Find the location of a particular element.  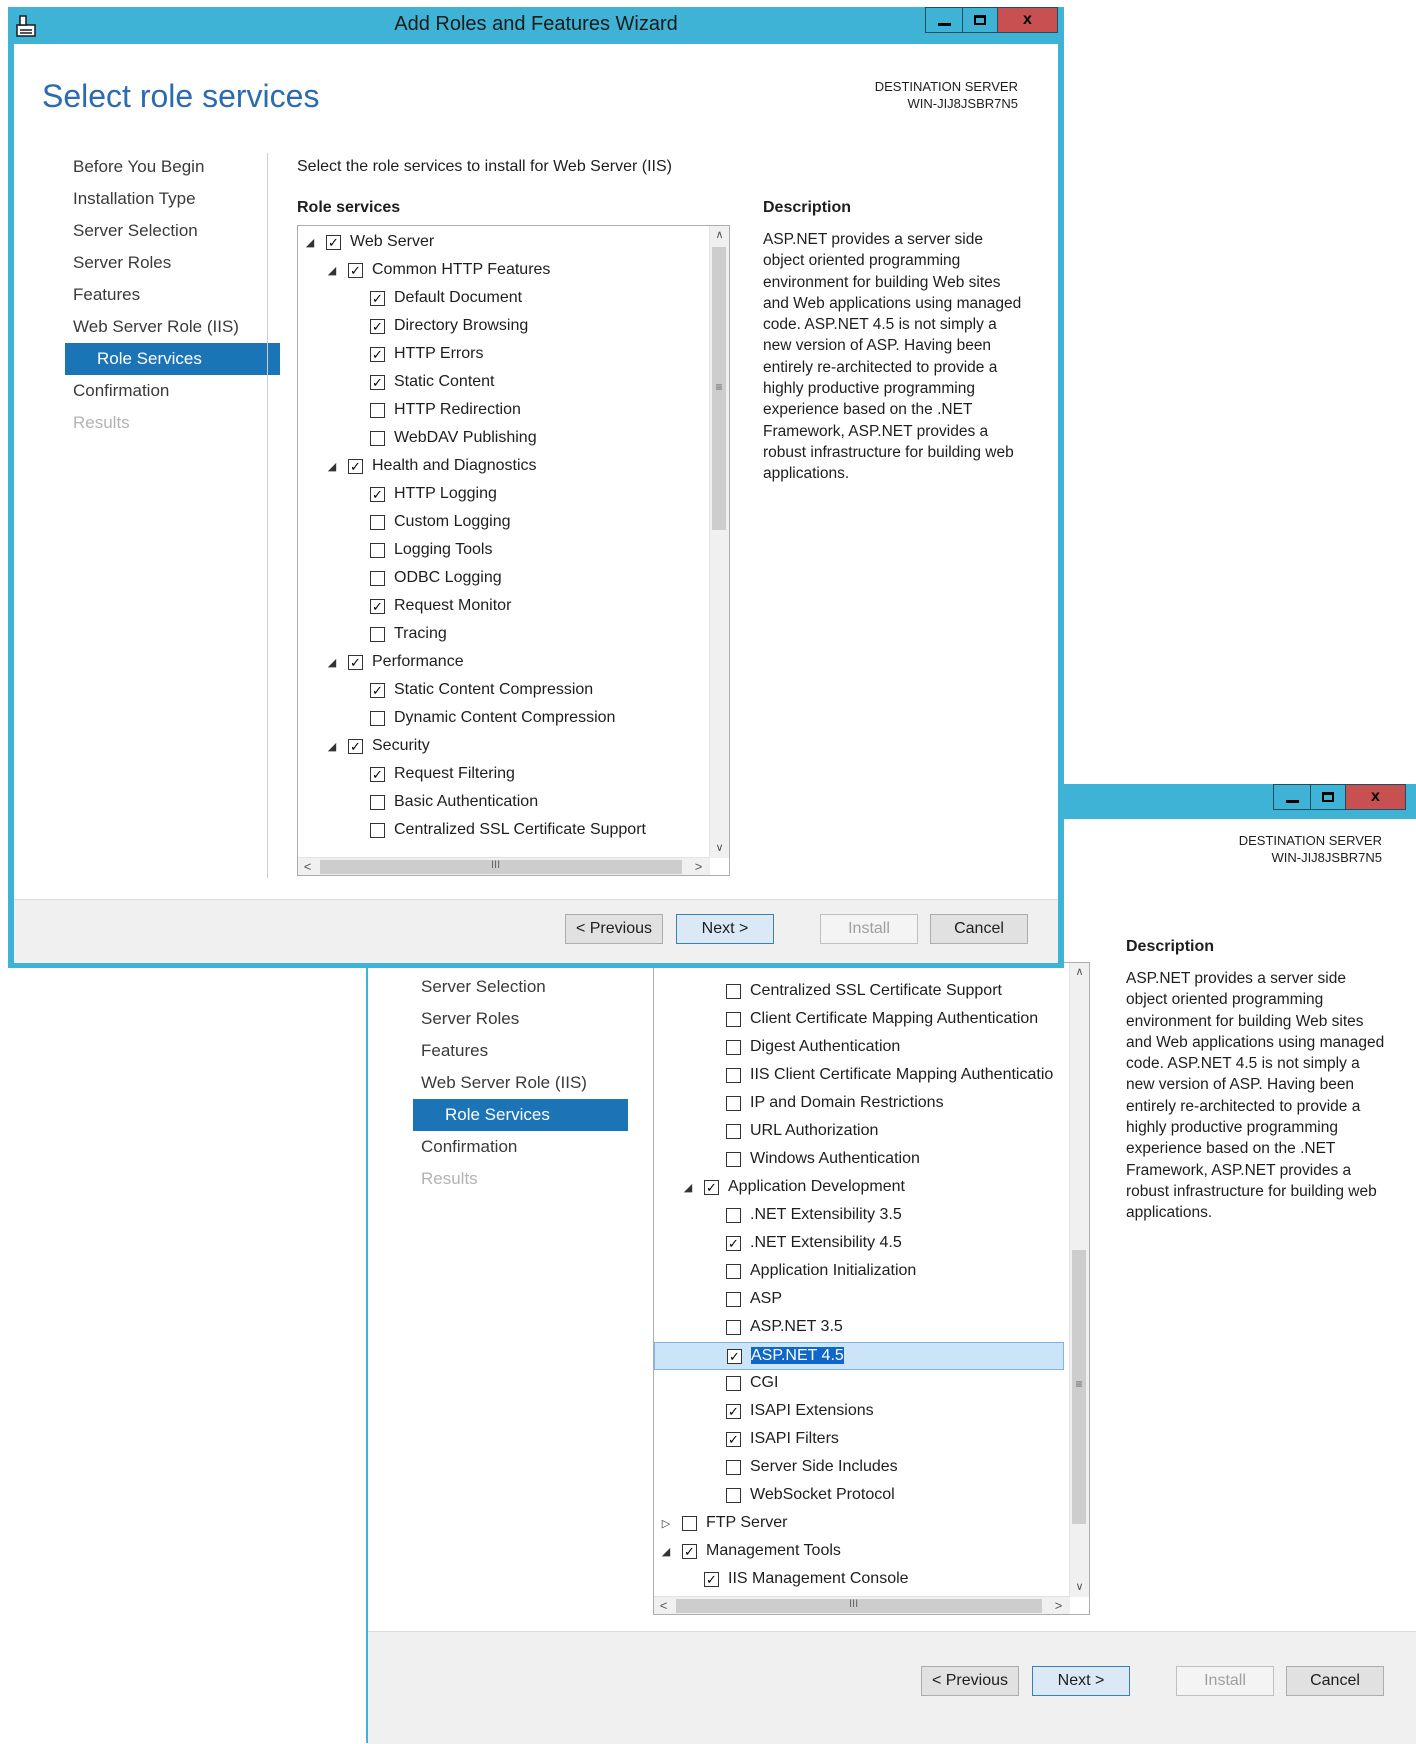

tree-row: Custom Logging is located at coordinates (503, 523).